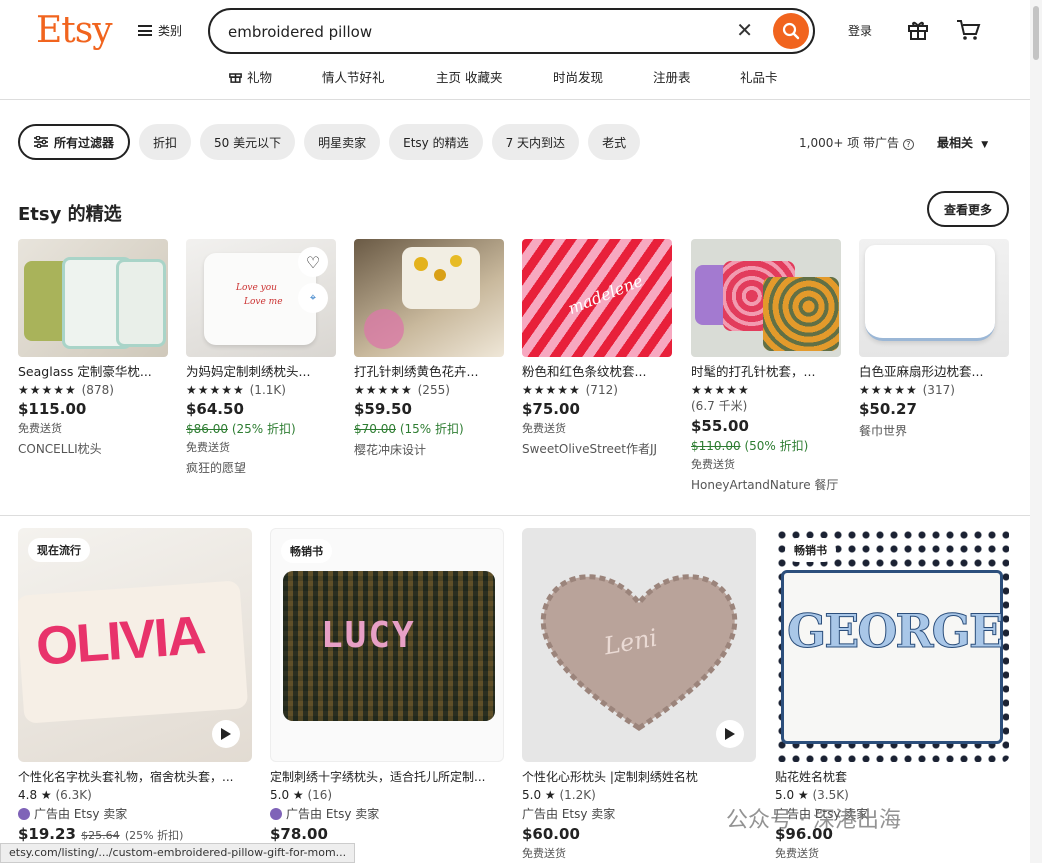  I want to click on cart-icon, so click(968, 32).